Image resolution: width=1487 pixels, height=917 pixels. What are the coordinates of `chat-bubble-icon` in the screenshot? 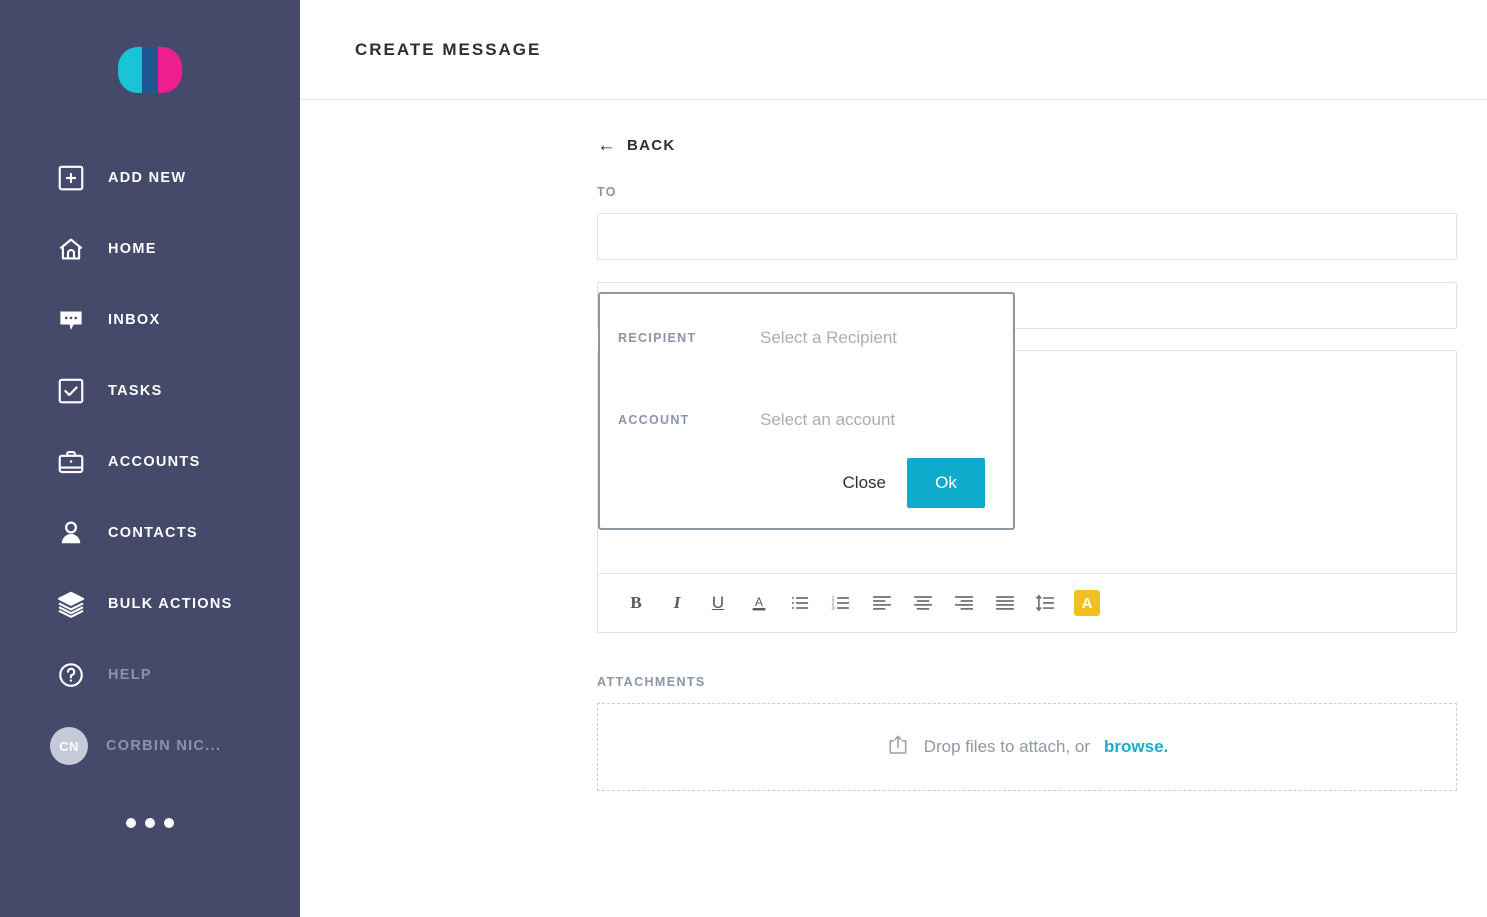 It's located at (71, 320).